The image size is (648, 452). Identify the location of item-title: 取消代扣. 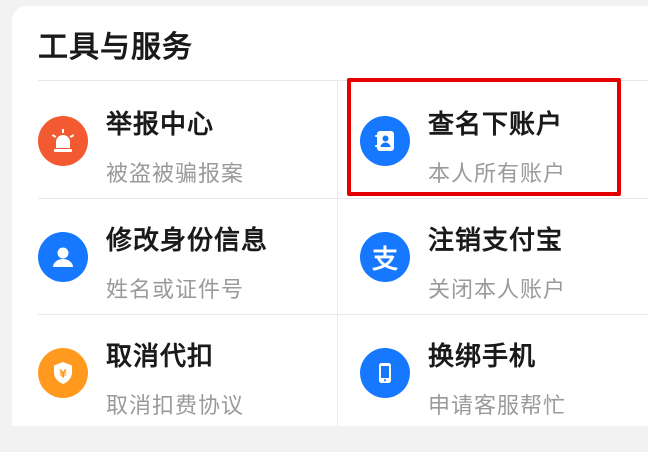
(160, 357).